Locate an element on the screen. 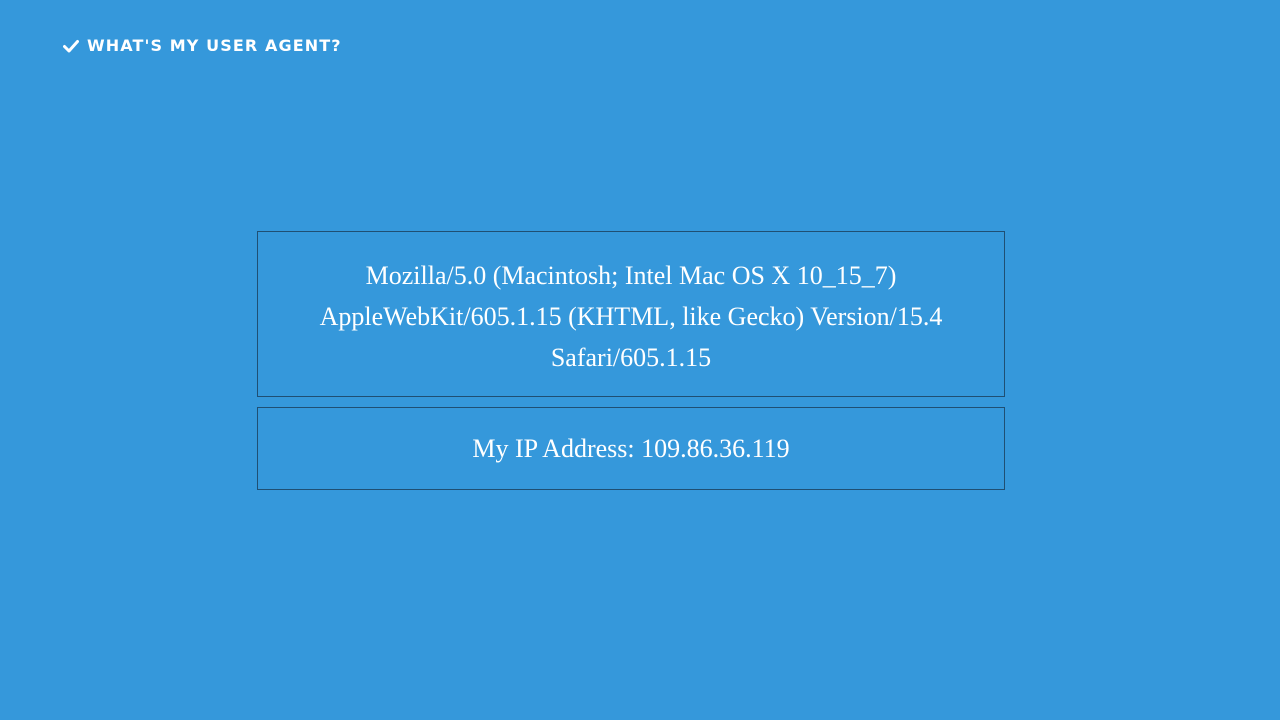 Image resolution: width=1280 pixels, height=720 pixels. ip-label: My IP Address: is located at coordinates (553, 448).